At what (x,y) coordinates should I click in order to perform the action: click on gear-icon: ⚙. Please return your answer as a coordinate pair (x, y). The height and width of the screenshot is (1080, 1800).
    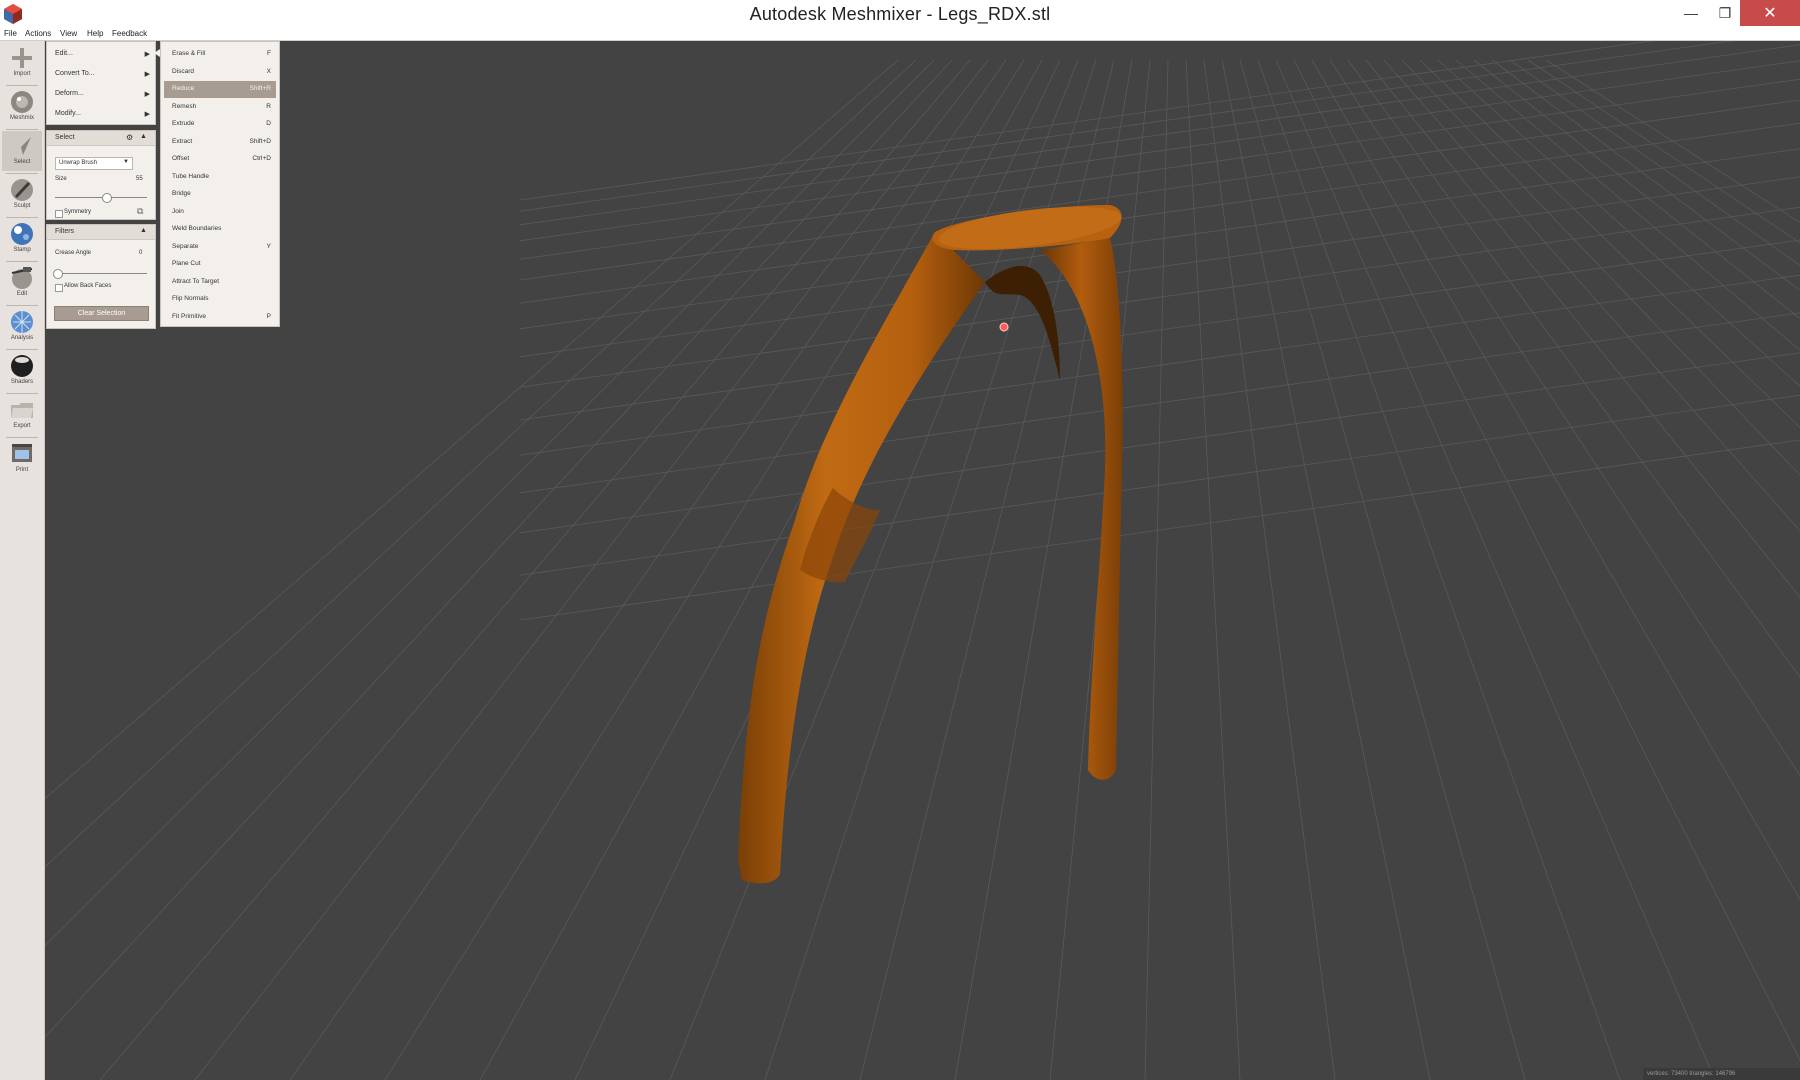
    Looking at the image, I should click on (129, 137).